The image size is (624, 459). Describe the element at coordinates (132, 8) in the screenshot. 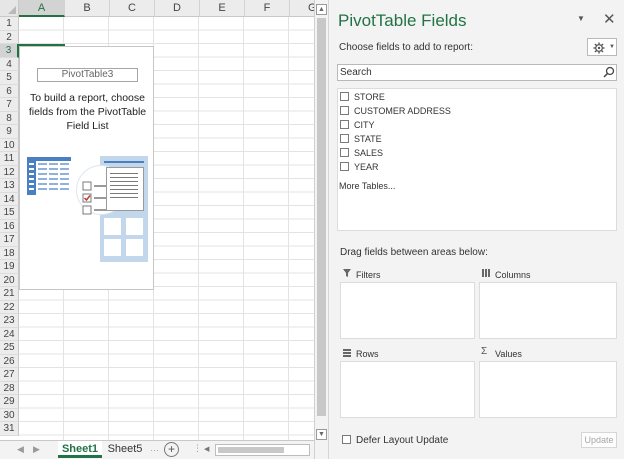

I see `column-header-c: C` at that location.